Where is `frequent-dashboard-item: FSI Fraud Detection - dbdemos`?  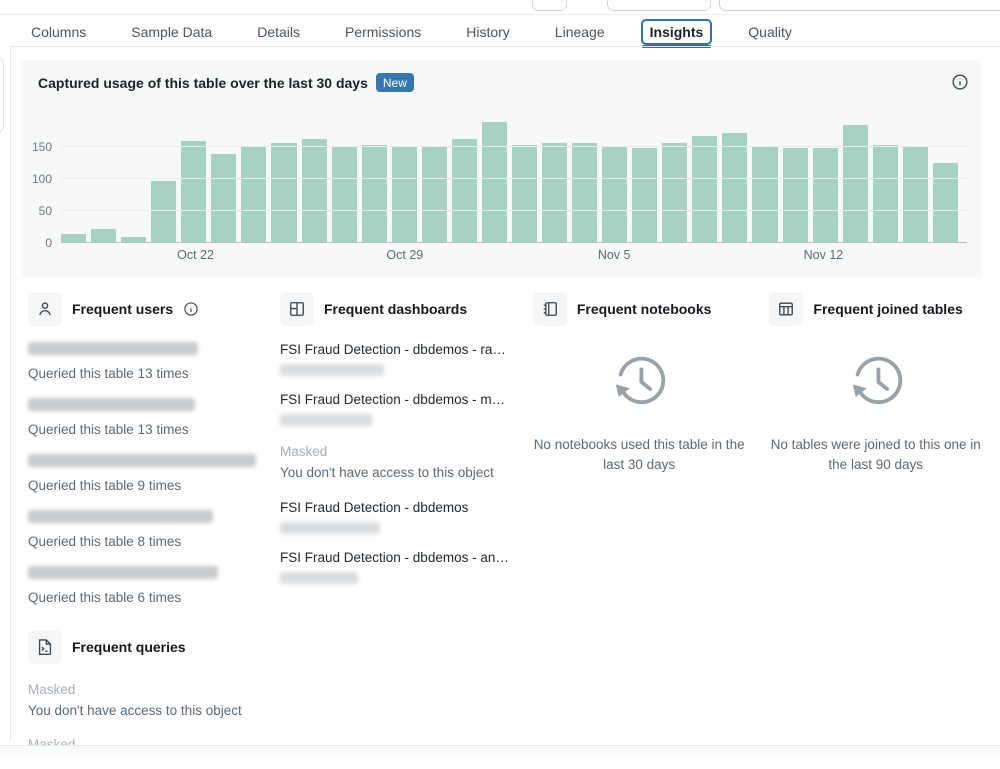
frequent-dashboard-item: FSI Fraud Detection - dbdemos is located at coordinates (394, 517).